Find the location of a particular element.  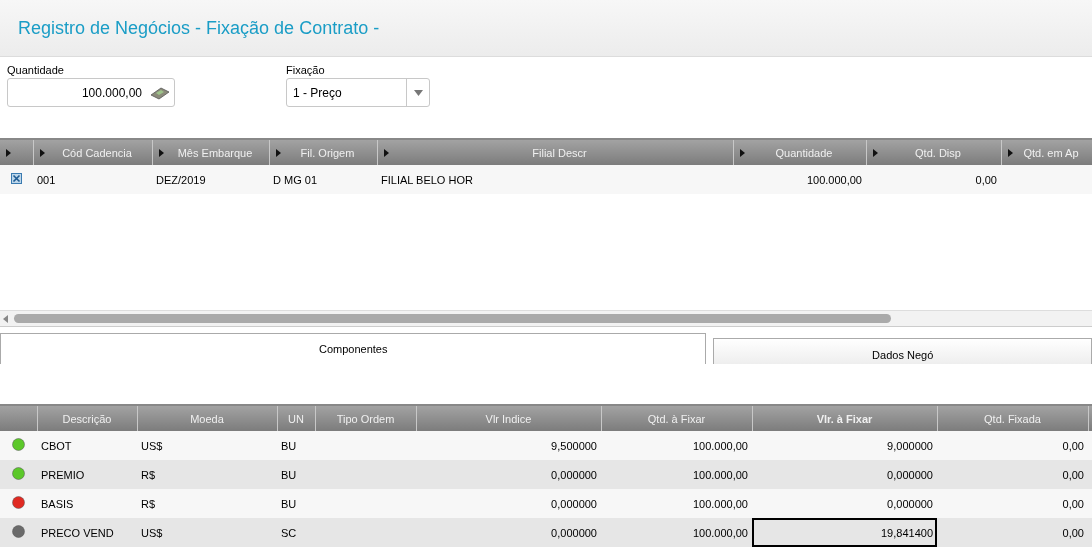

page-title: Registro de Negócios - Fixação de Contrato - is located at coordinates (199, 28).